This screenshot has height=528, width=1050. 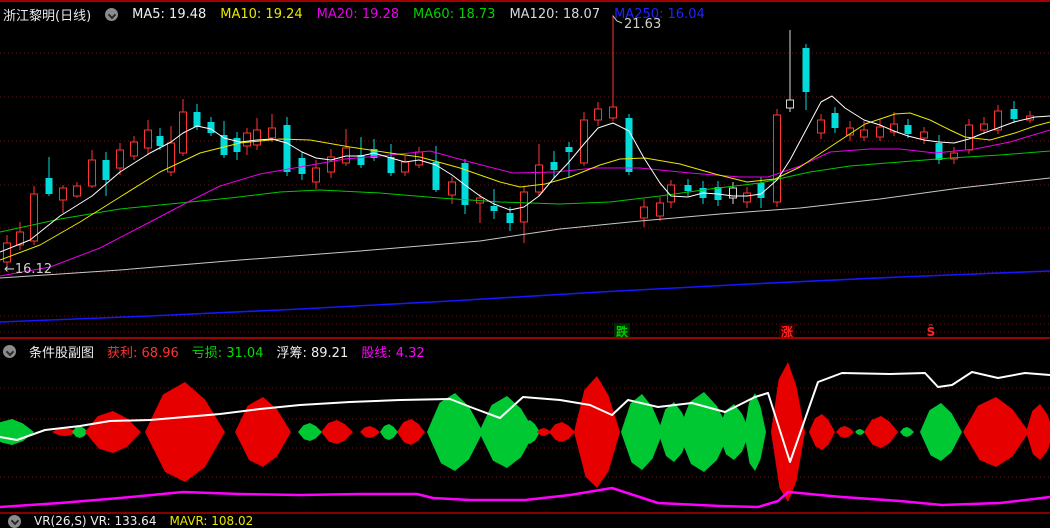 What do you see at coordinates (211, 521) in the screenshot?
I see `mavr-label: MAVR: 108.02` at bounding box center [211, 521].